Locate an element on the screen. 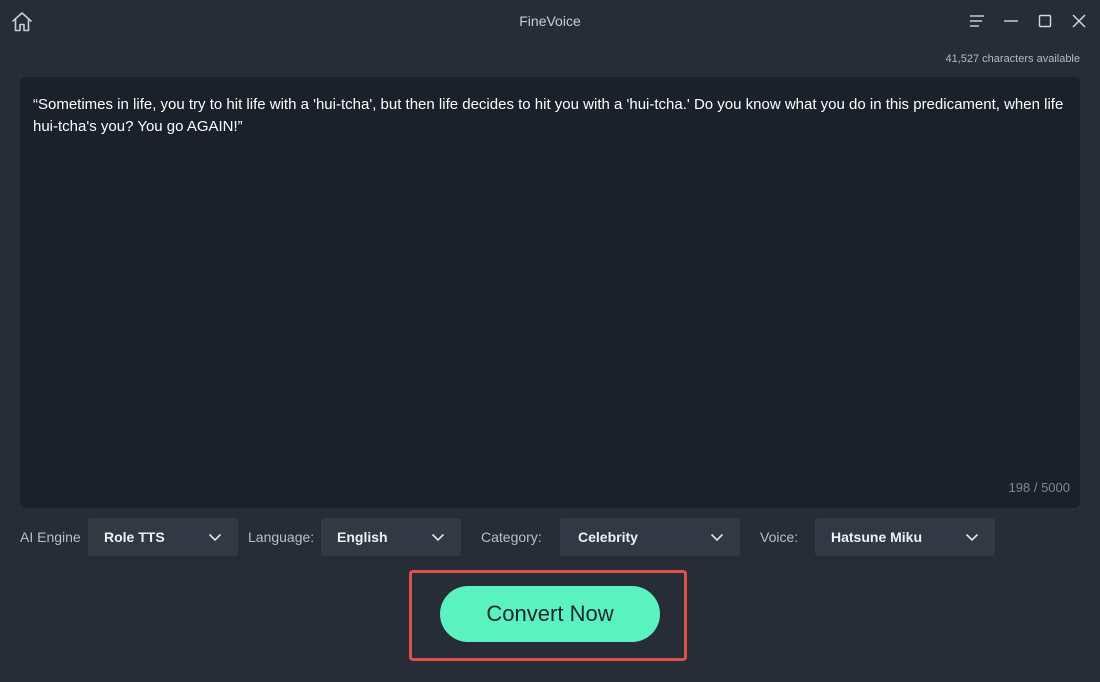 This screenshot has width=1100, height=682. maximize-button is located at coordinates (1045, 21).